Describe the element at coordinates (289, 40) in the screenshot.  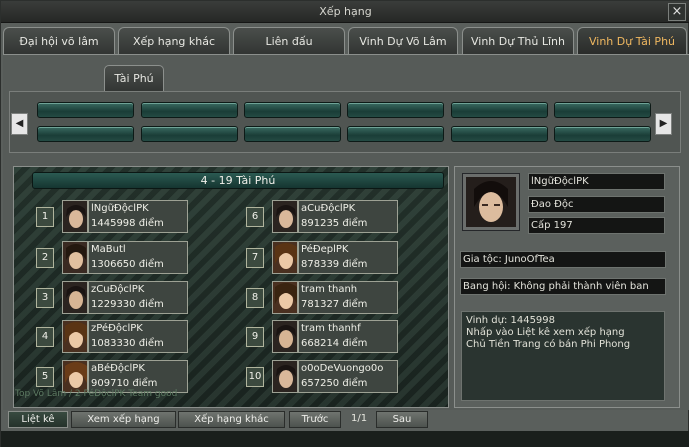
I see `tab-lien-dau: Liên đấu` at that location.